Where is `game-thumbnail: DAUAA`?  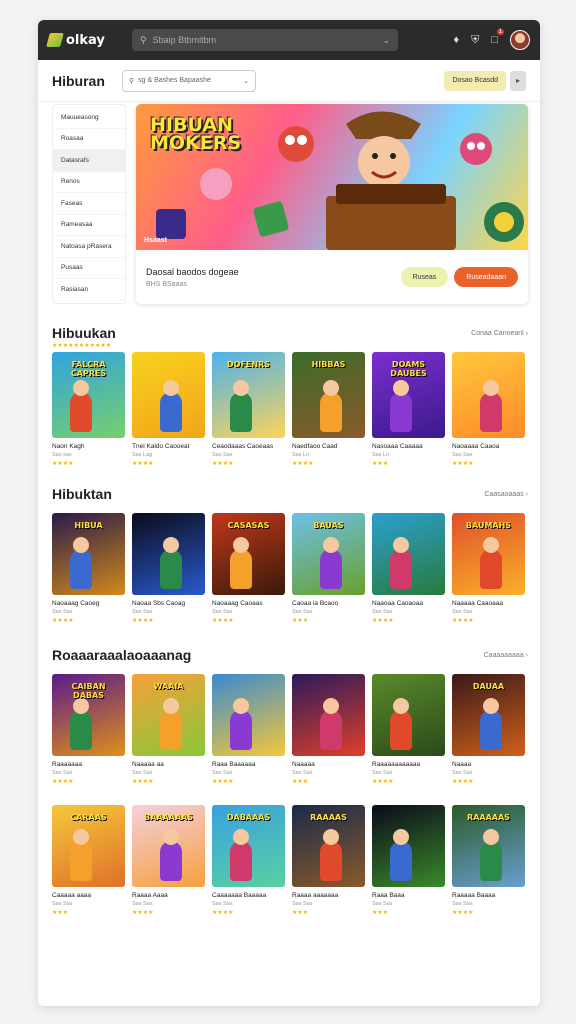 game-thumbnail: DAUAA is located at coordinates (488, 715).